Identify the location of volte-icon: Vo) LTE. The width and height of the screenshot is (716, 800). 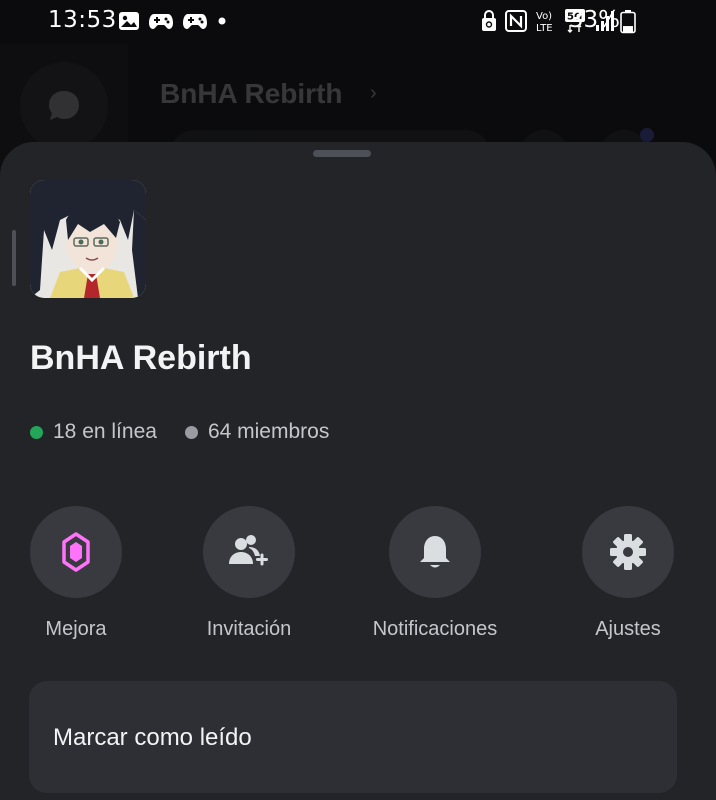
(544, 22).